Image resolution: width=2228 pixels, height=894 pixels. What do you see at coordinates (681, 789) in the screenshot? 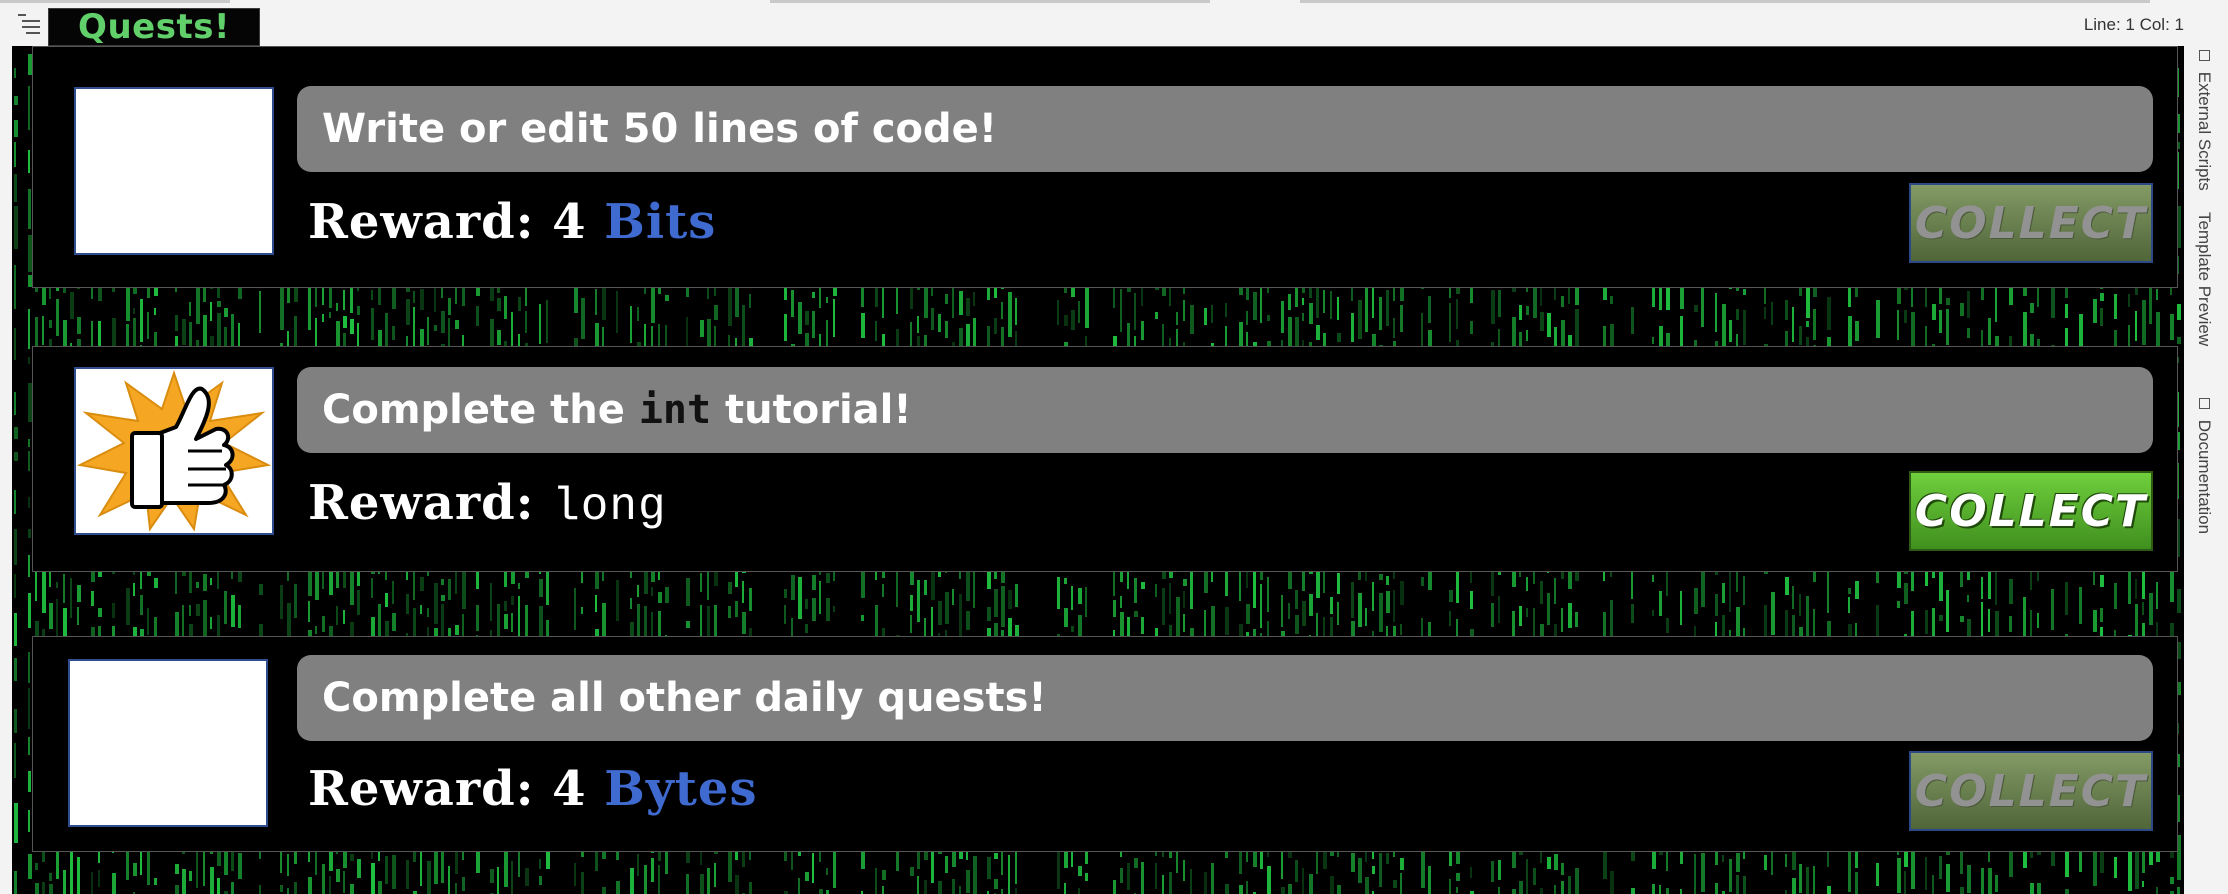
I see `reward-unit: Bytes` at bounding box center [681, 789].